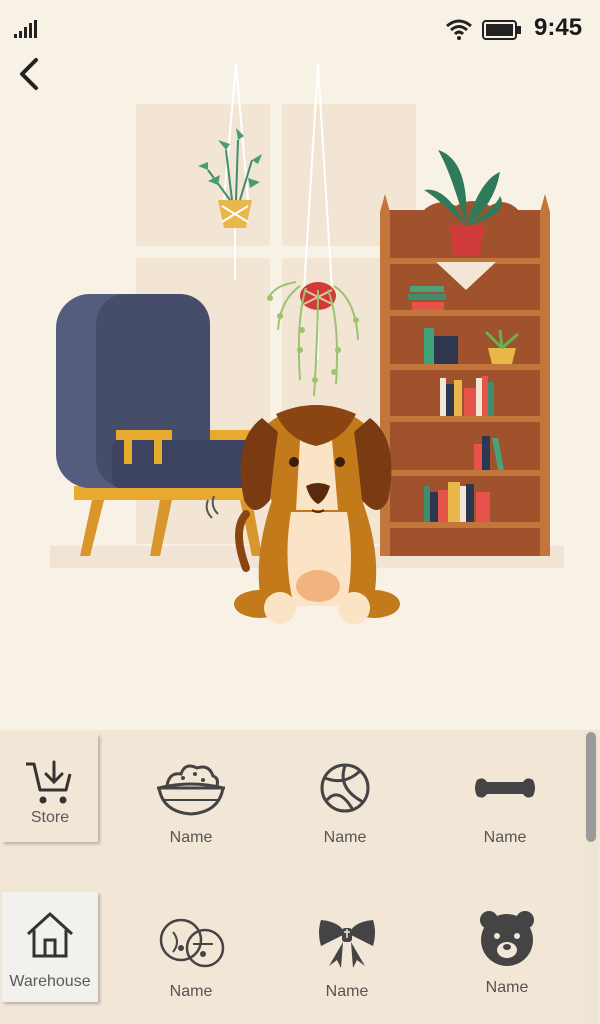 This screenshot has width=600, height=1024. What do you see at coordinates (459, 29) in the screenshot?
I see `wifi-icon` at bounding box center [459, 29].